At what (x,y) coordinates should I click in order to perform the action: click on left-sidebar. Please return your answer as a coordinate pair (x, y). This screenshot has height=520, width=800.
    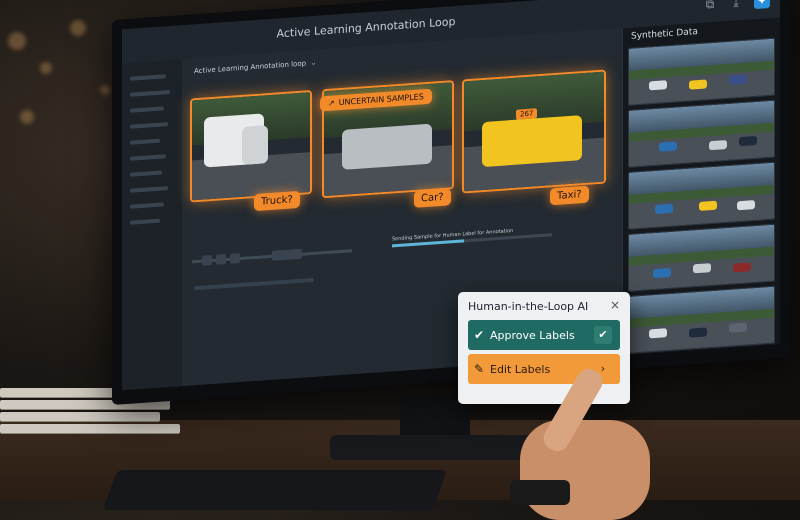
    Looking at the image, I should click on (152, 225).